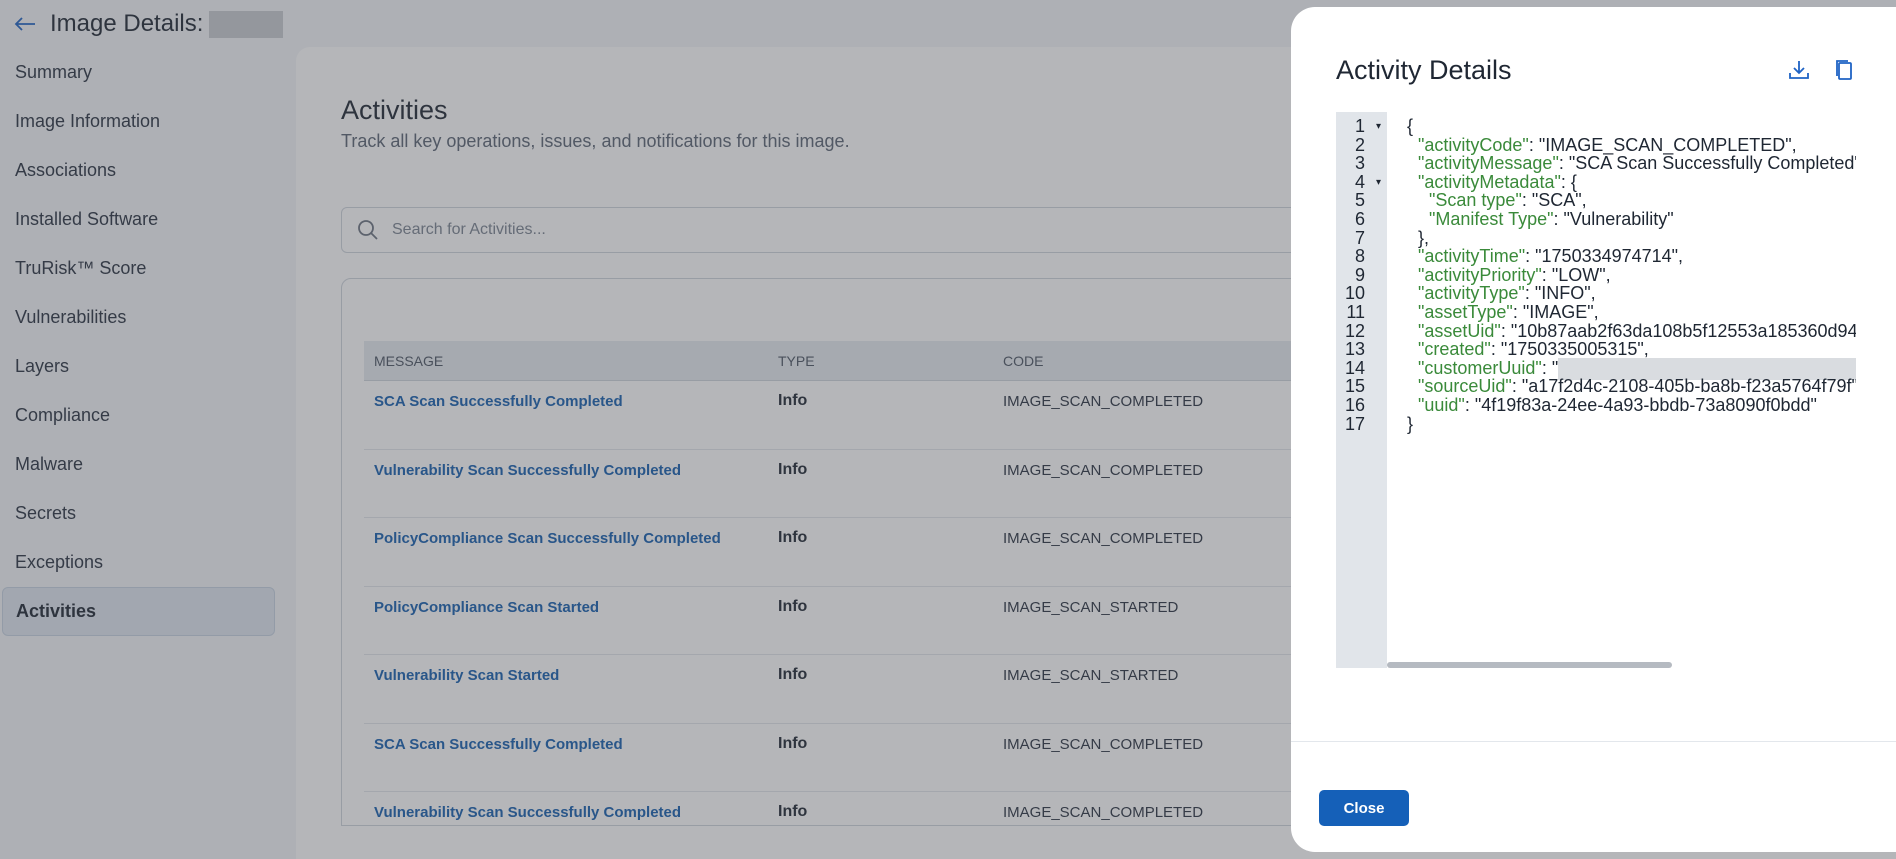 Image resolution: width=1896 pixels, height=859 pixels. I want to click on json-line: {, so click(1410, 127).